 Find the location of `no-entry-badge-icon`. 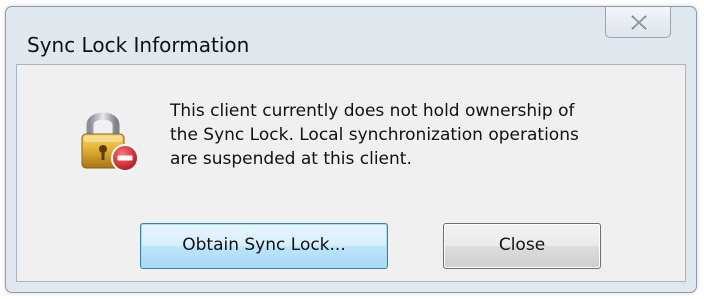

no-entry-badge-icon is located at coordinates (125, 158).